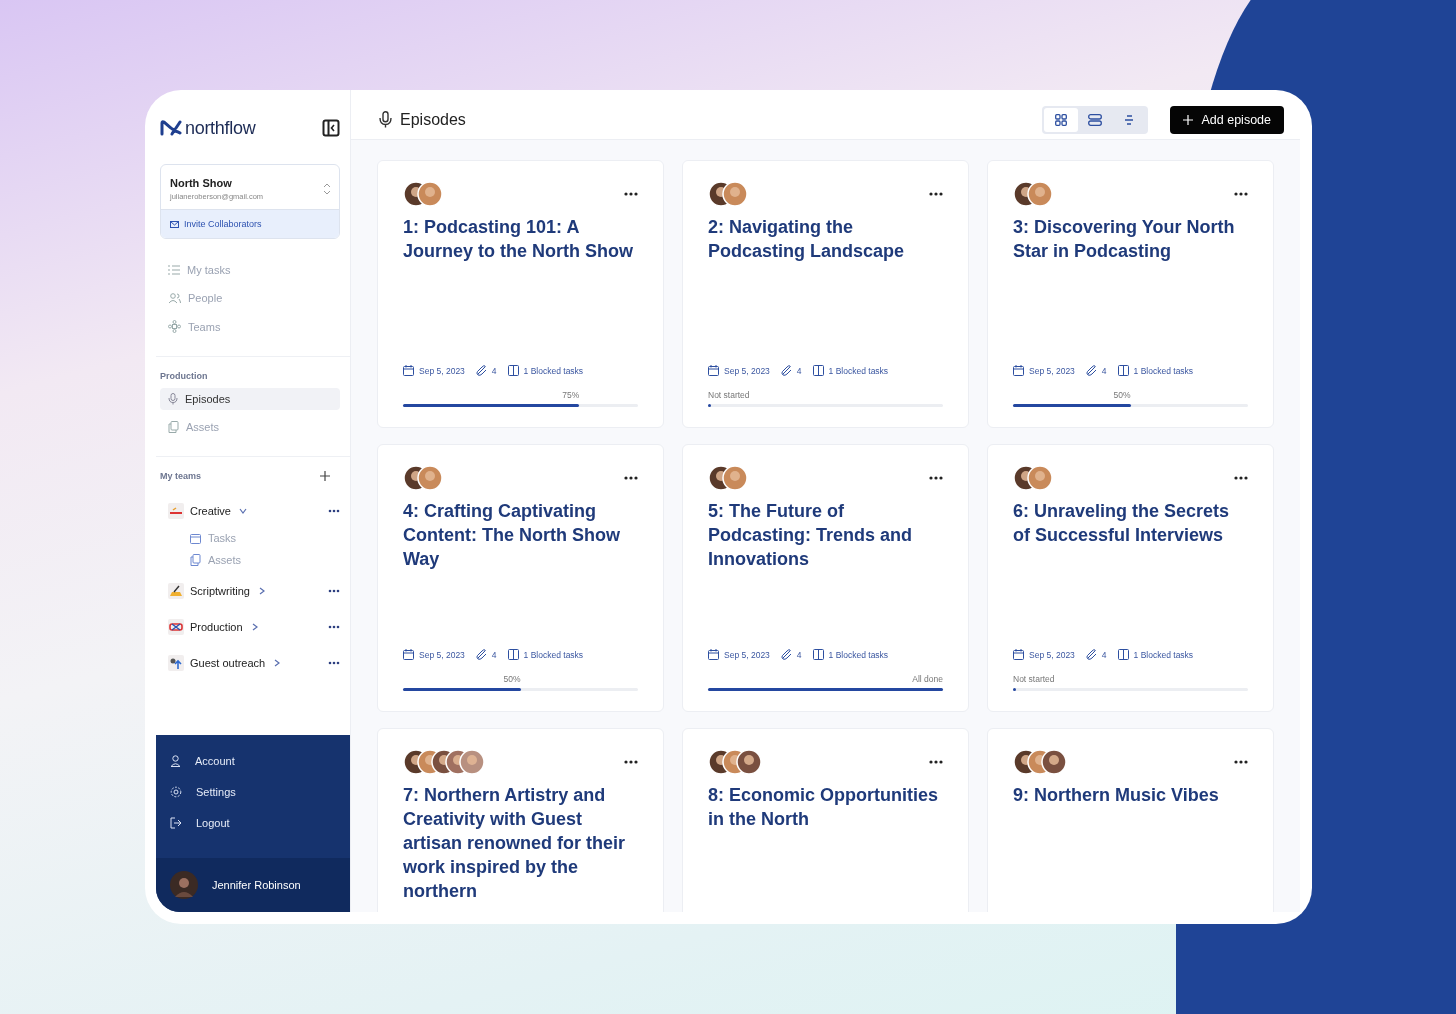 This screenshot has width=1456, height=1014. I want to click on section-title: My teams, so click(181, 476).